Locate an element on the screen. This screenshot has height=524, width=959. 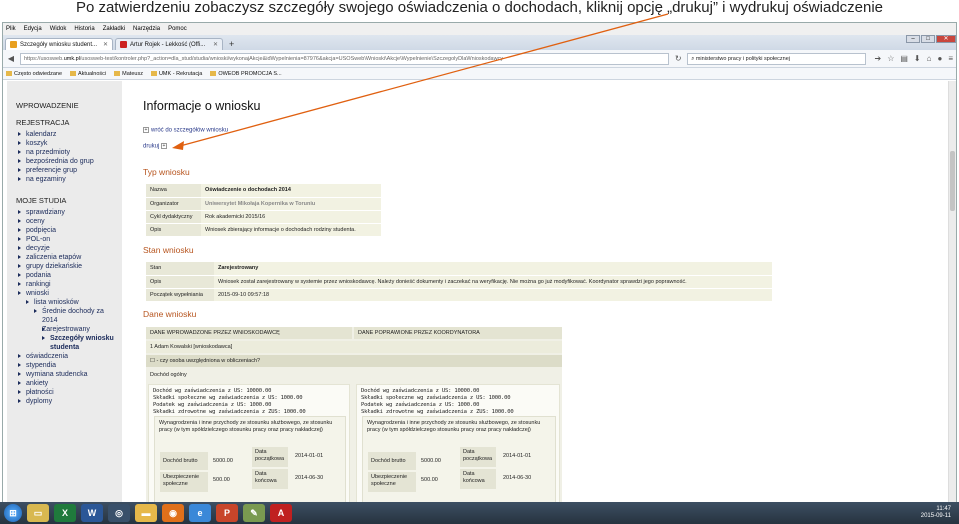
powerpoint-icon: P is located at coordinates (227, 513).